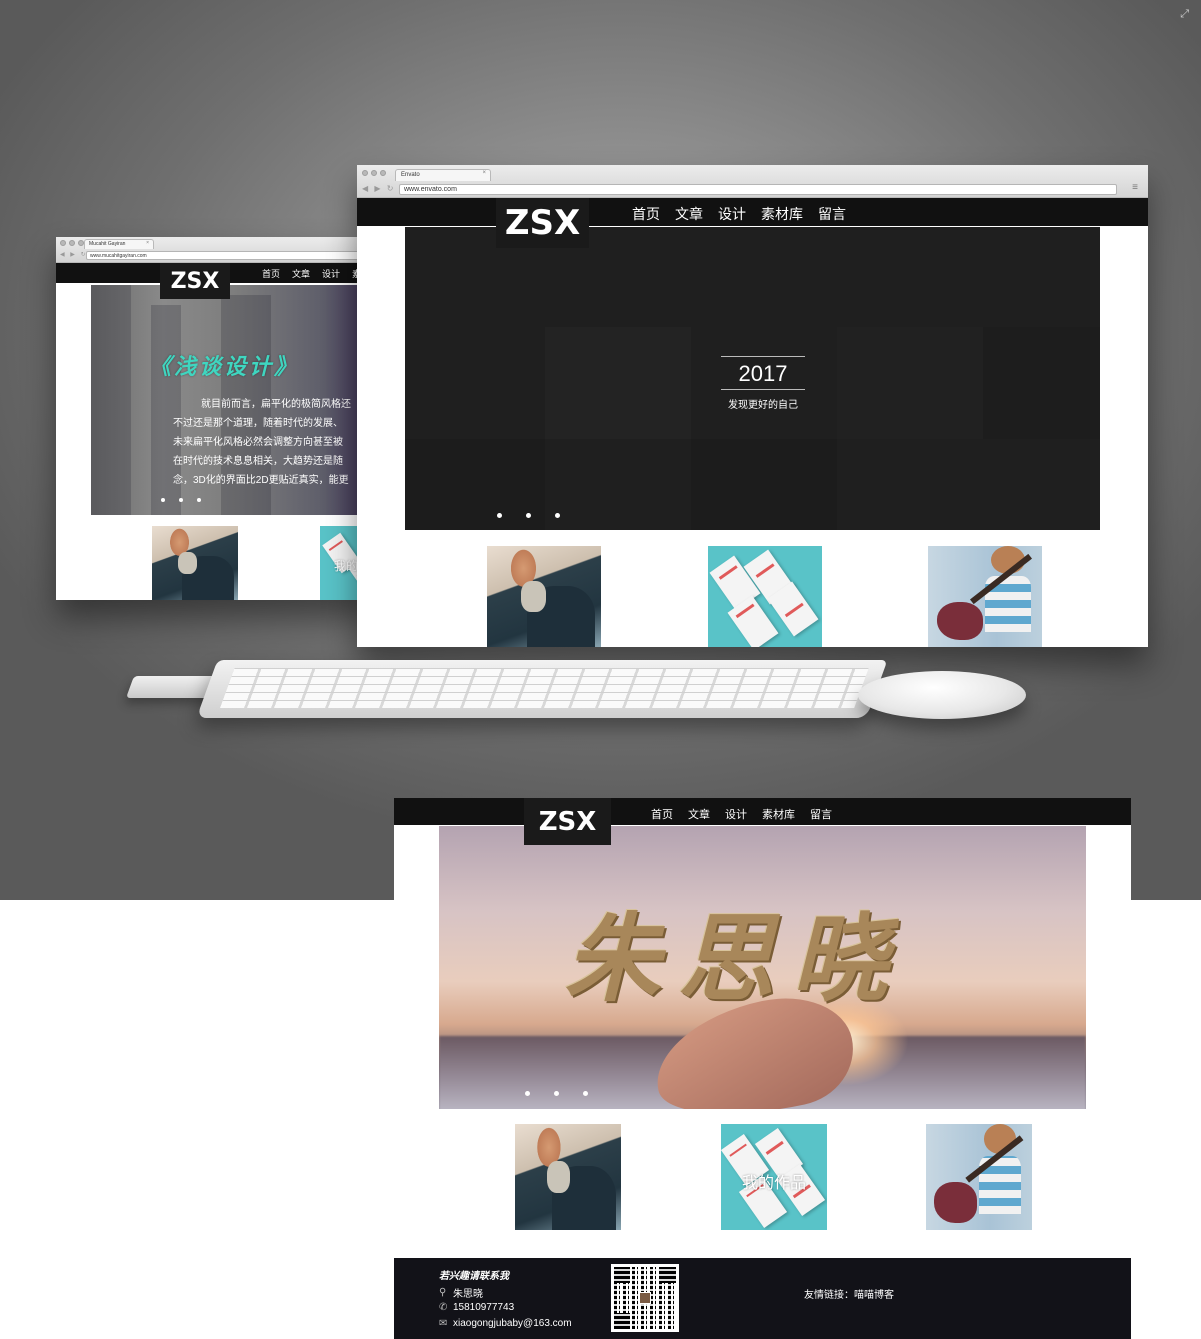  What do you see at coordinates (765, 596) in the screenshot?
I see `thumbnail-works` at bounding box center [765, 596].